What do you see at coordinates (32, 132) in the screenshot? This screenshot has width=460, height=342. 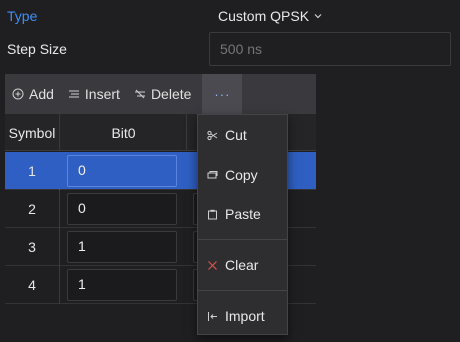 I see `column-header-symbol: Symbol` at bounding box center [32, 132].